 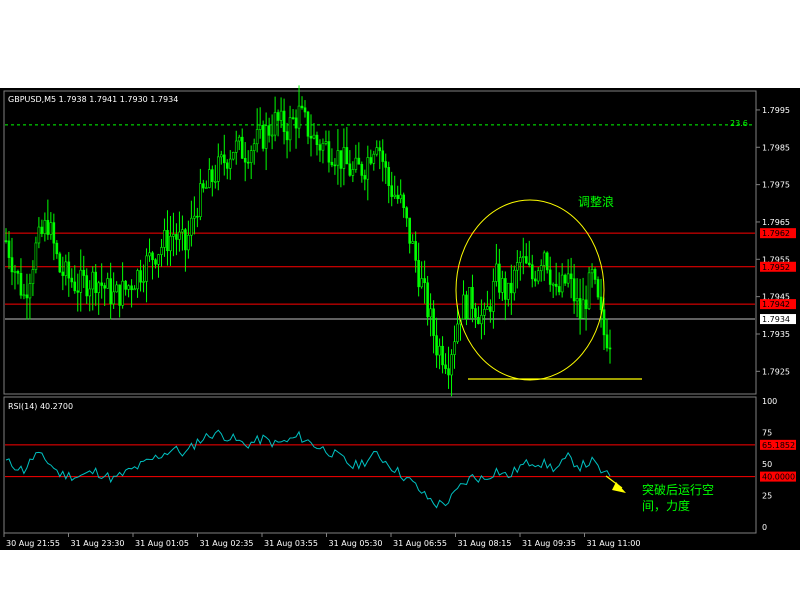 I want to click on symbol-header: GBPUSD,M5 1.7938 1.7941 1.7930 1.7934, so click(x=93, y=99).